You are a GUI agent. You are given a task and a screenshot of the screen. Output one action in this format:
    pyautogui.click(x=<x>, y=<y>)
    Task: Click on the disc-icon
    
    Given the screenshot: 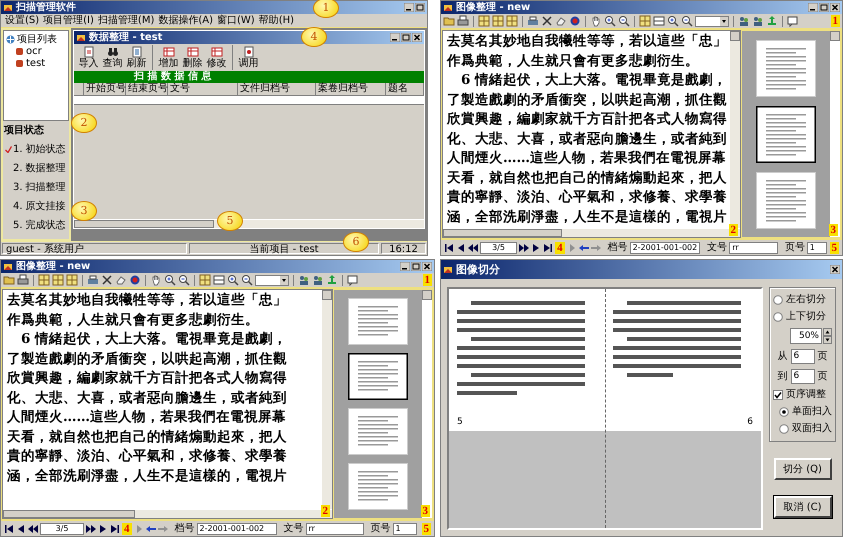 What is the action you would take?
    pyautogui.click(x=575, y=21)
    